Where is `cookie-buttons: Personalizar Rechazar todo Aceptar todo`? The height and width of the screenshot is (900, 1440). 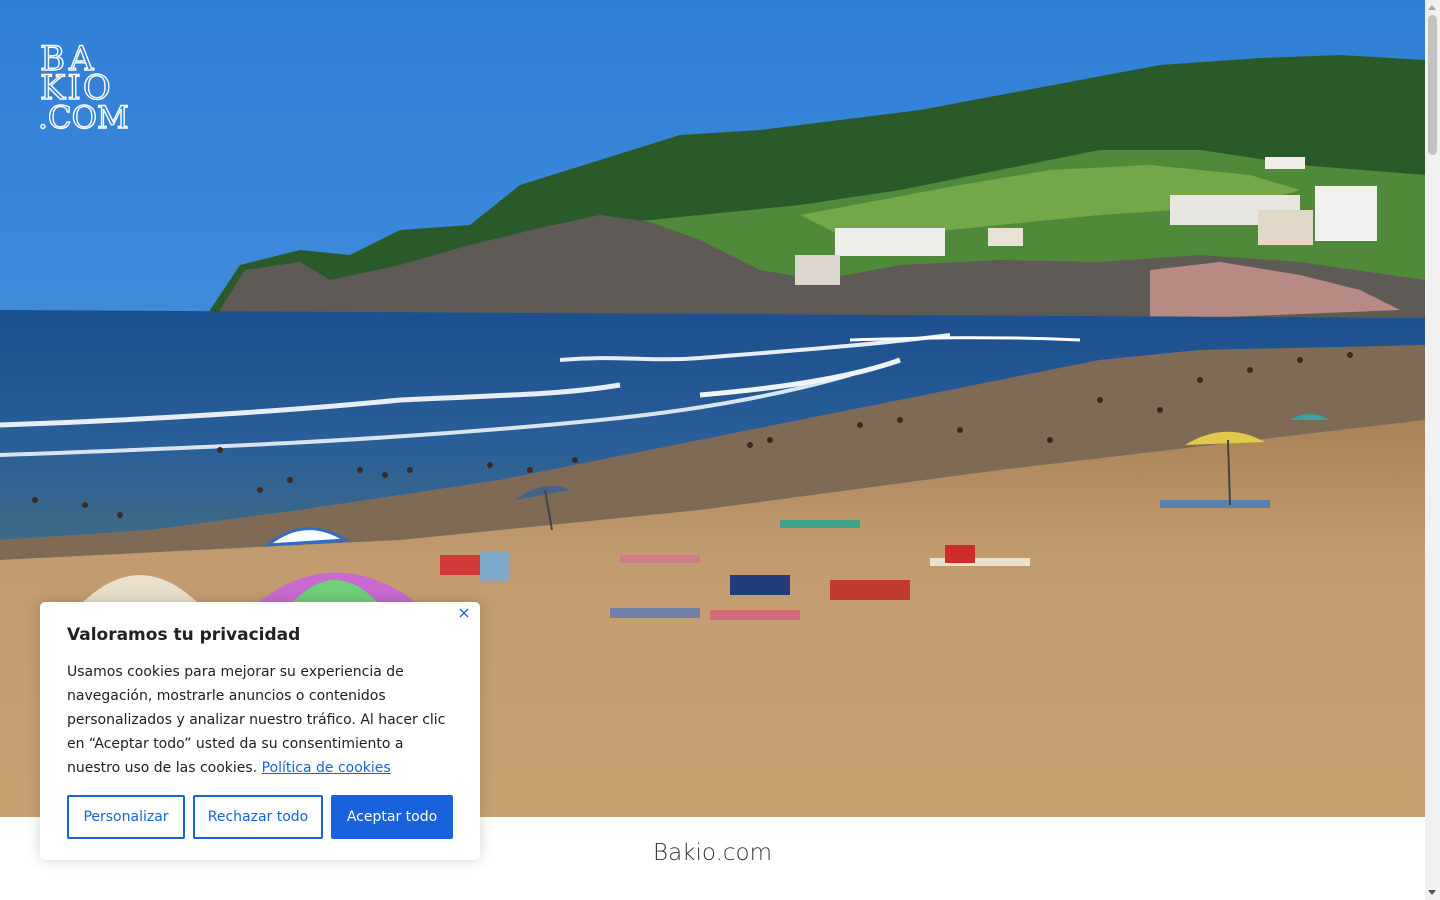
cookie-buttons: Personalizar Rechazar todo Aceptar todo is located at coordinates (260, 817).